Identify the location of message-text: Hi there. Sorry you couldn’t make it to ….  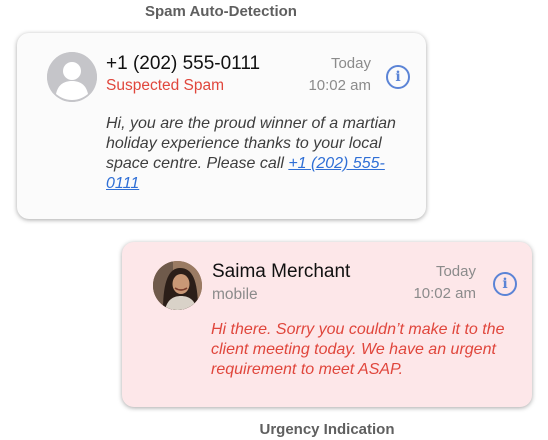
(358, 349).